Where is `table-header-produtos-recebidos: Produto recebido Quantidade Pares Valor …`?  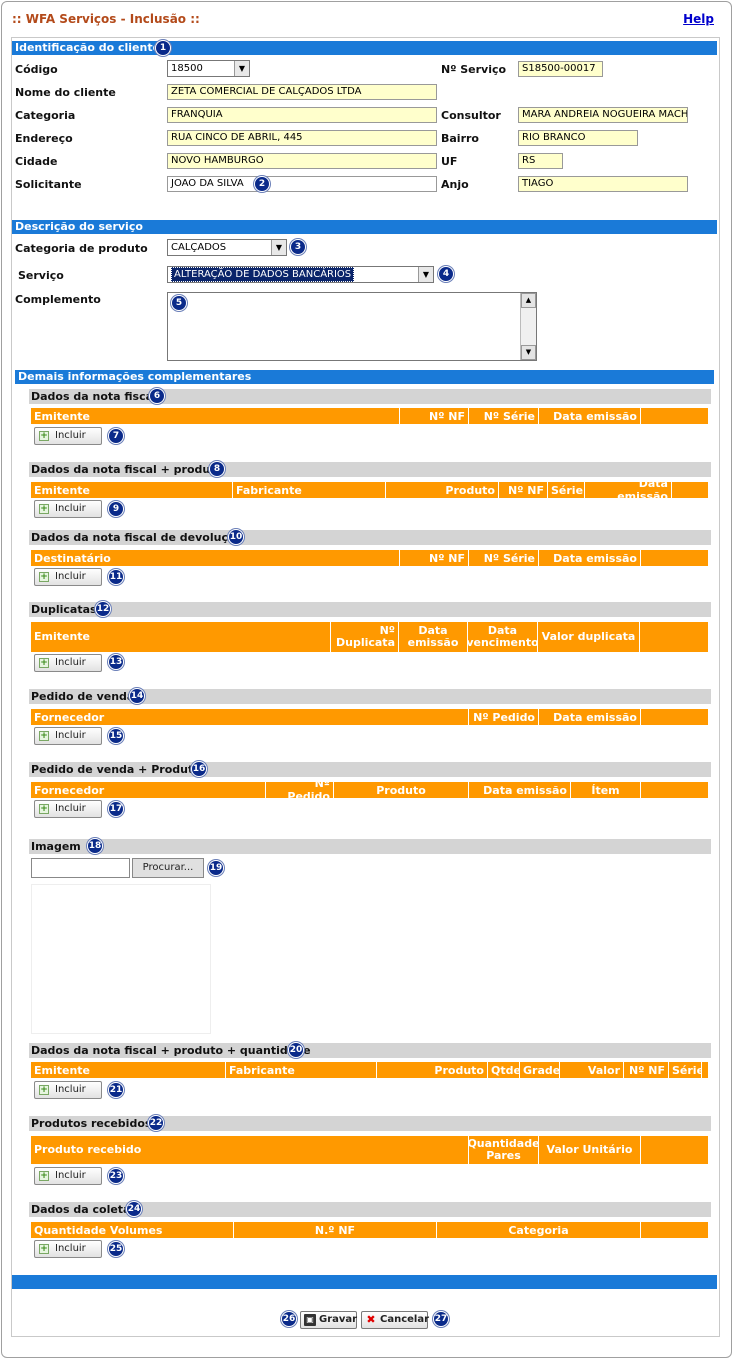 table-header-produtos-recebidos: Produto recebido Quantidade Pares Valor … is located at coordinates (369, 1150).